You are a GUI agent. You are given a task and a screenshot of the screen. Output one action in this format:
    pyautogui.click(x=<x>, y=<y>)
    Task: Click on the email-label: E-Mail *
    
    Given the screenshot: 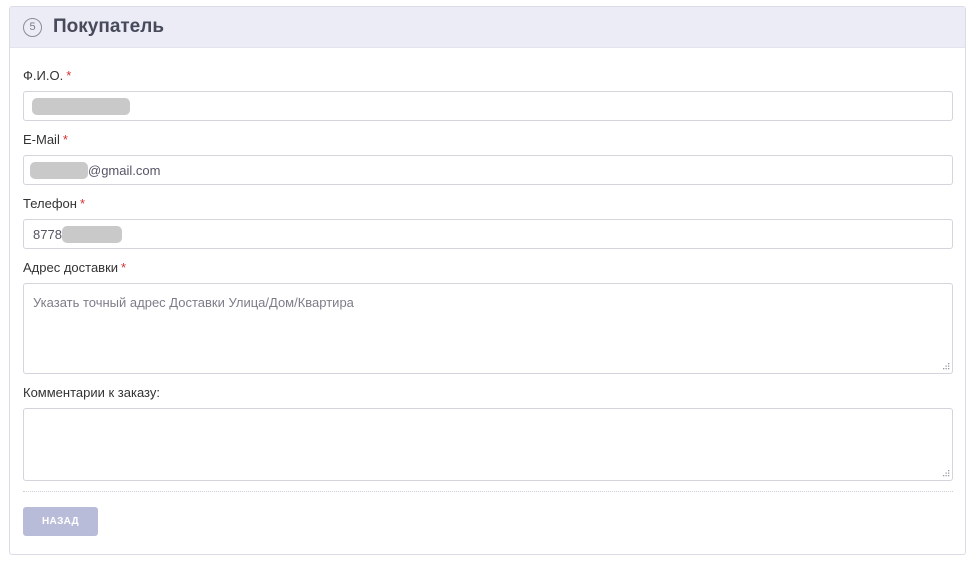 What is the action you would take?
    pyautogui.click(x=45, y=139)
    